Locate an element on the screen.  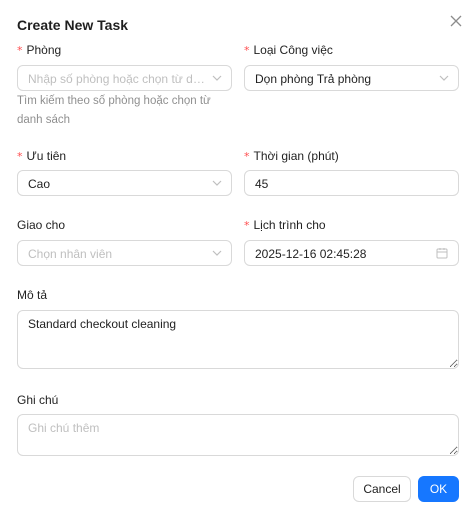
assignee-label: Giao cho is located at coordinates (41, 225).